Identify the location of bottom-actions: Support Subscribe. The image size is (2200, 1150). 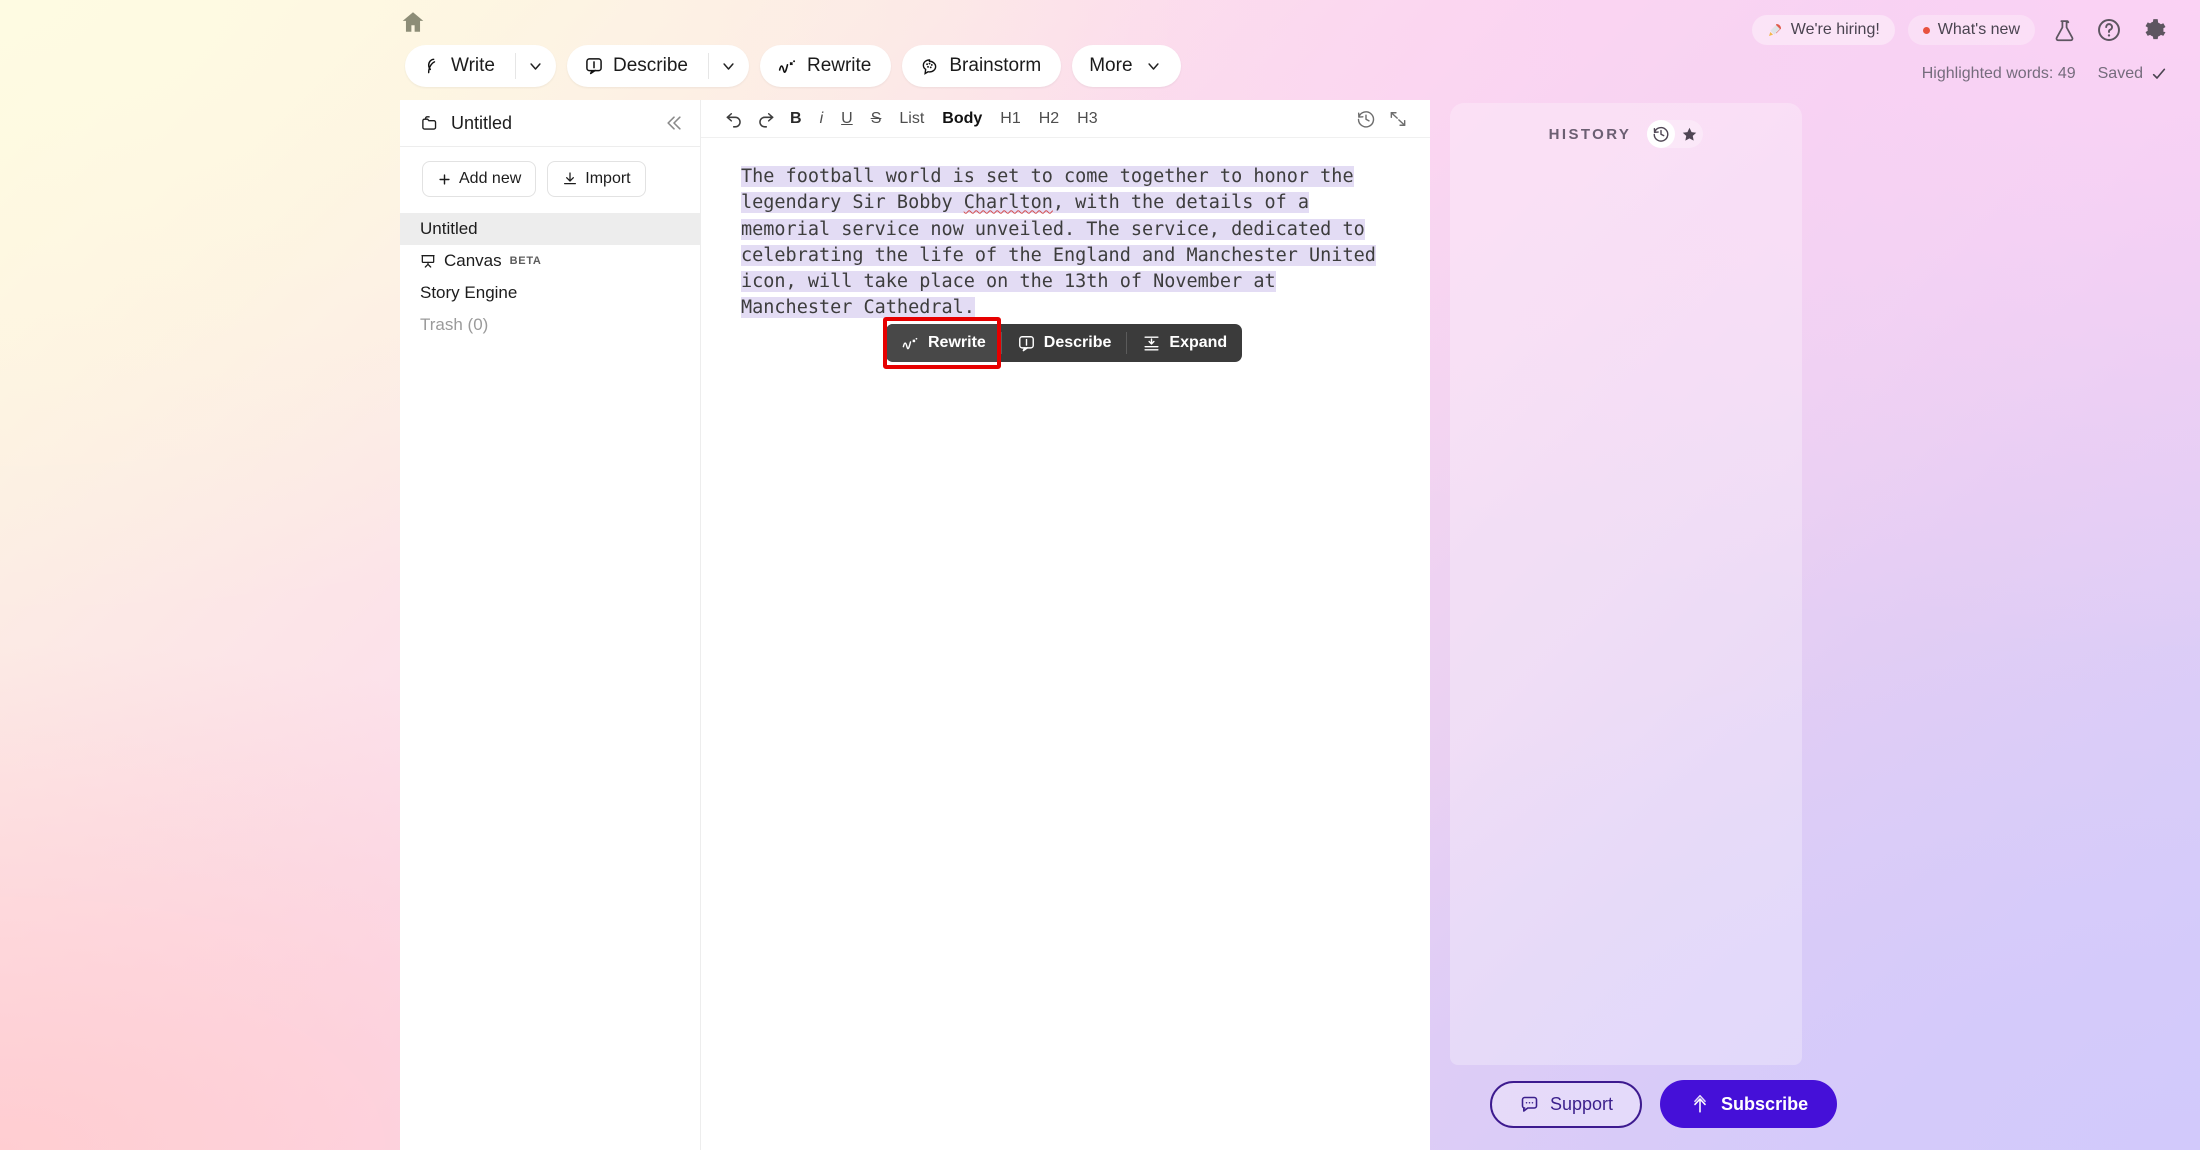
(1664, 1104).